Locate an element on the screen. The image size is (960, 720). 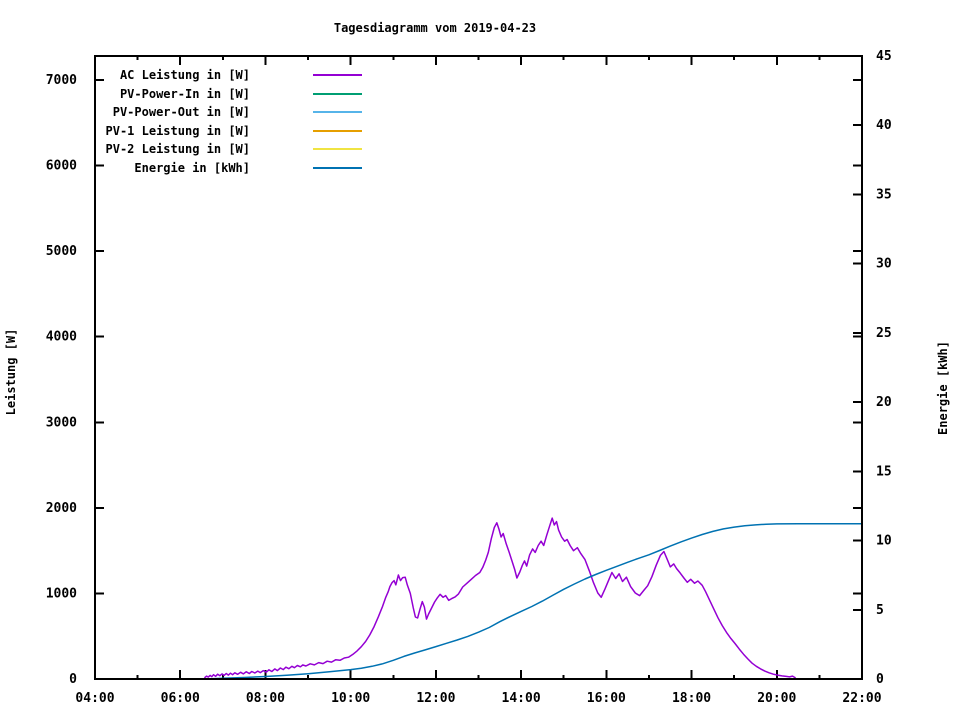
y-left-tick-label: 2000 is located at coordinates (61, 508).